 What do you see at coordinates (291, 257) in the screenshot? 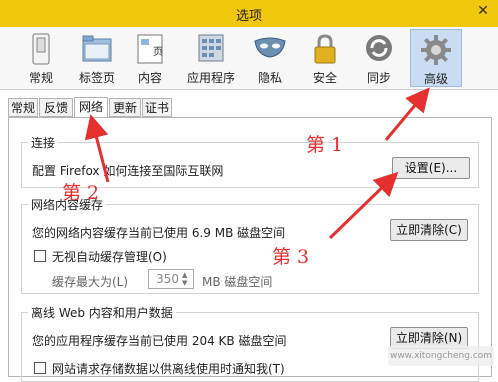
I see `annotation-step-3: 第 3` at bounding box center [291, 257].